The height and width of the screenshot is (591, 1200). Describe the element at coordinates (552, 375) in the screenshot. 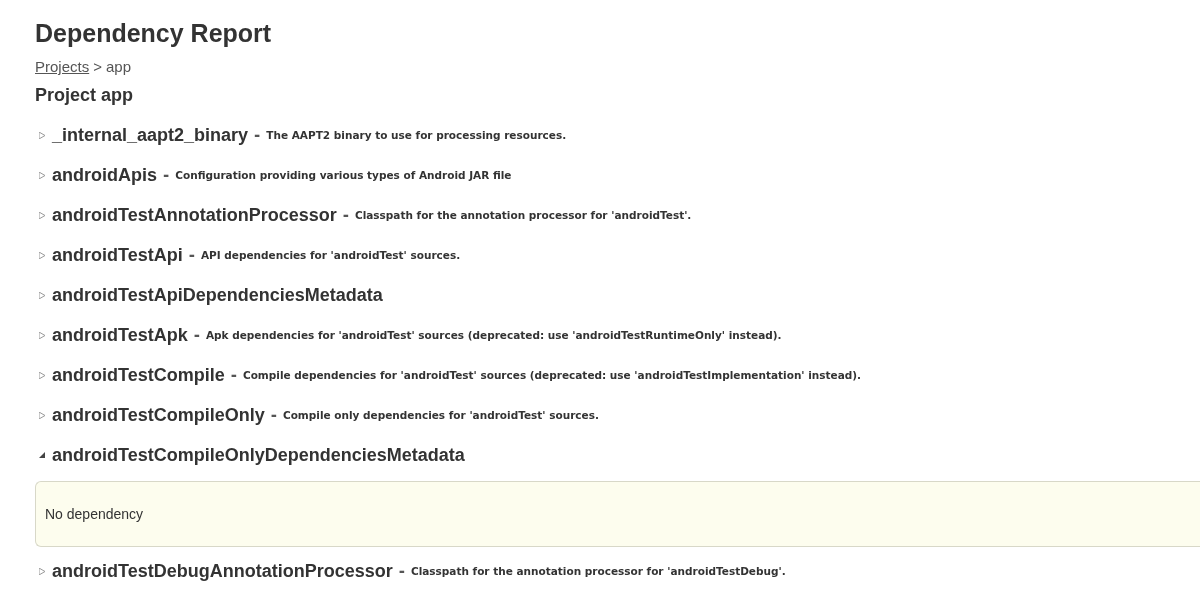

I see `configuration-description: Compile dependencies for 'androidTest' sources (deprecated: use 'androidTestImplementation' instead).` at that location.